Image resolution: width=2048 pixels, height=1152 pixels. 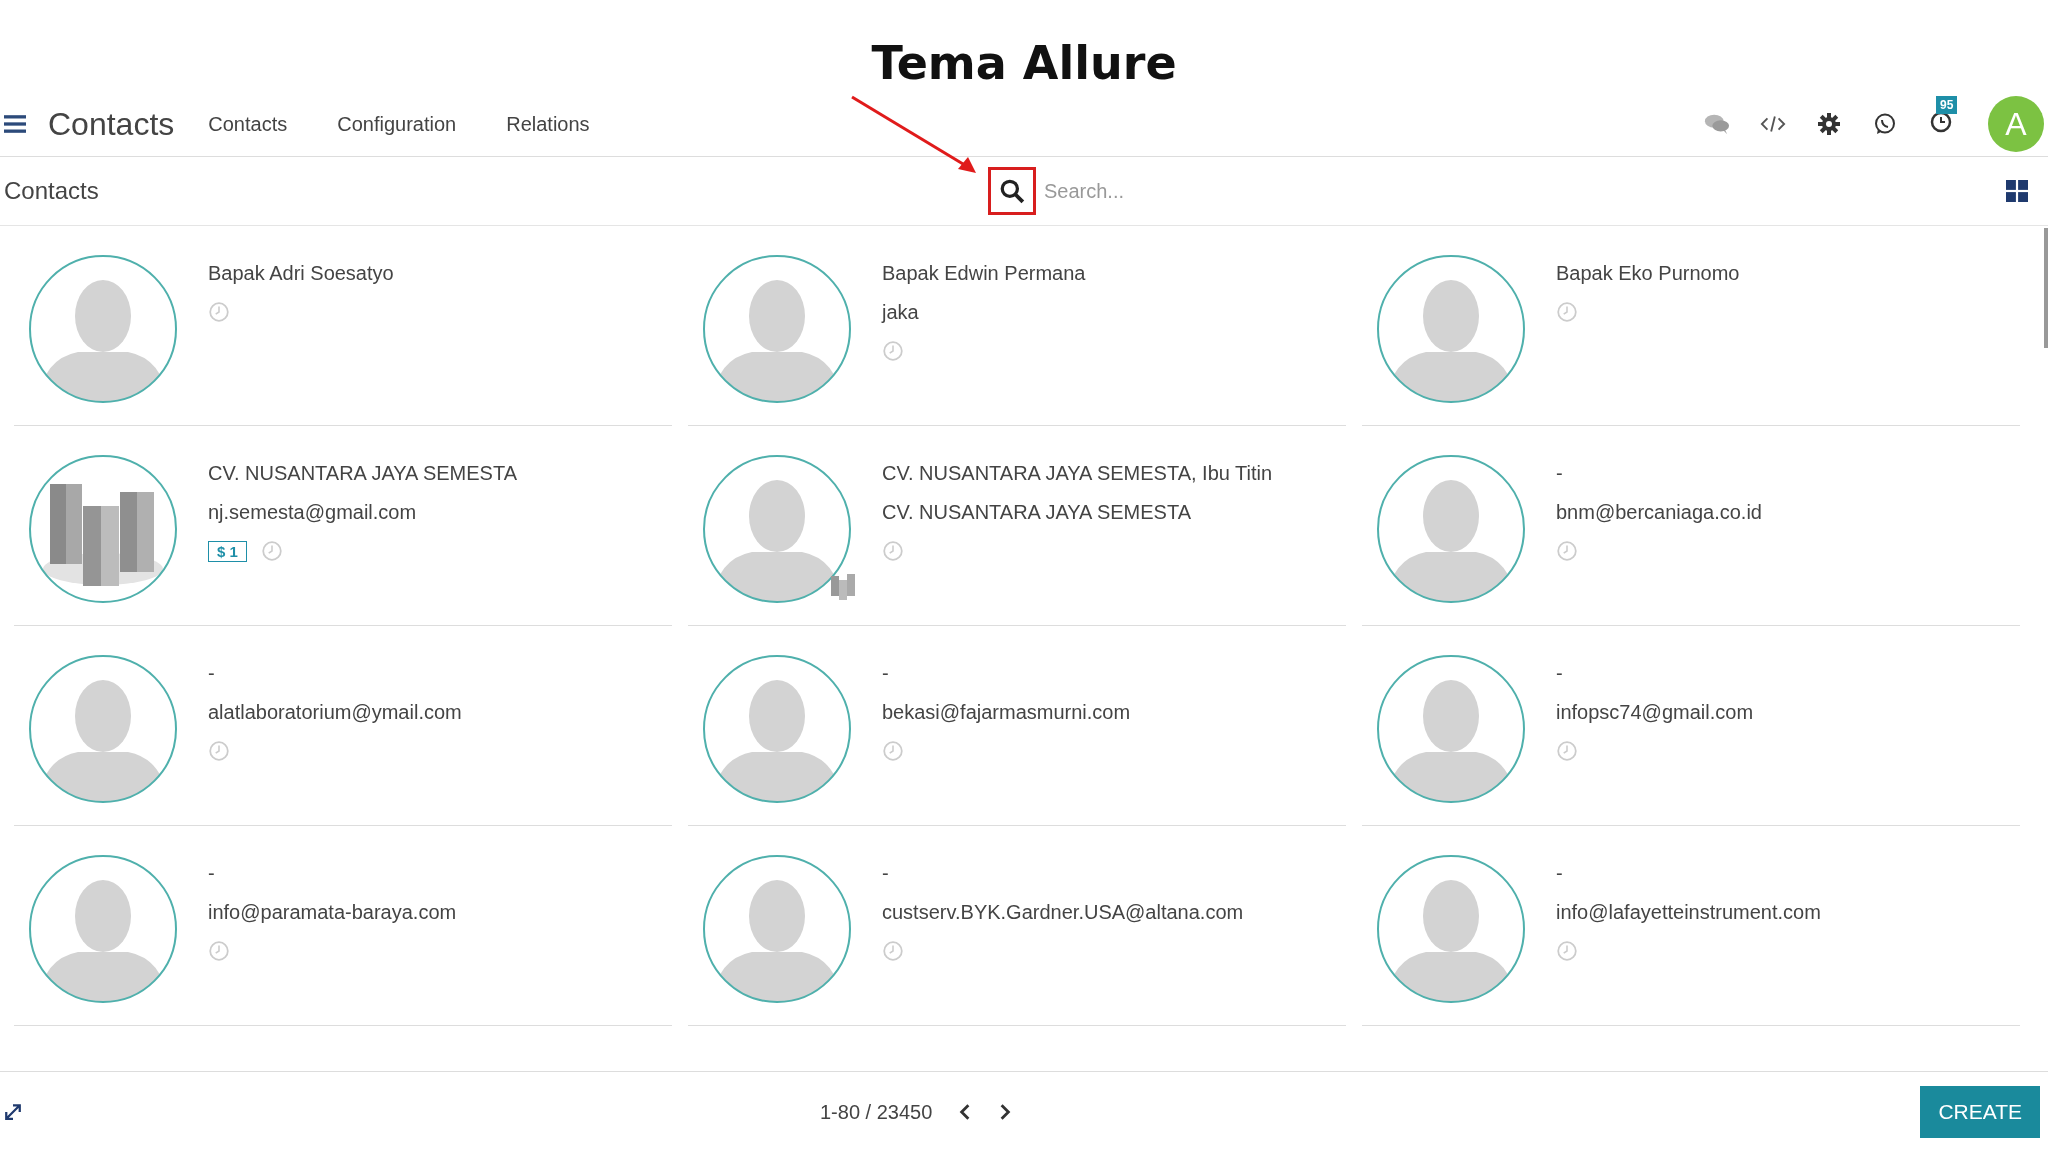 I want to click on app-name: Contacts, so click(x=111, y=124).